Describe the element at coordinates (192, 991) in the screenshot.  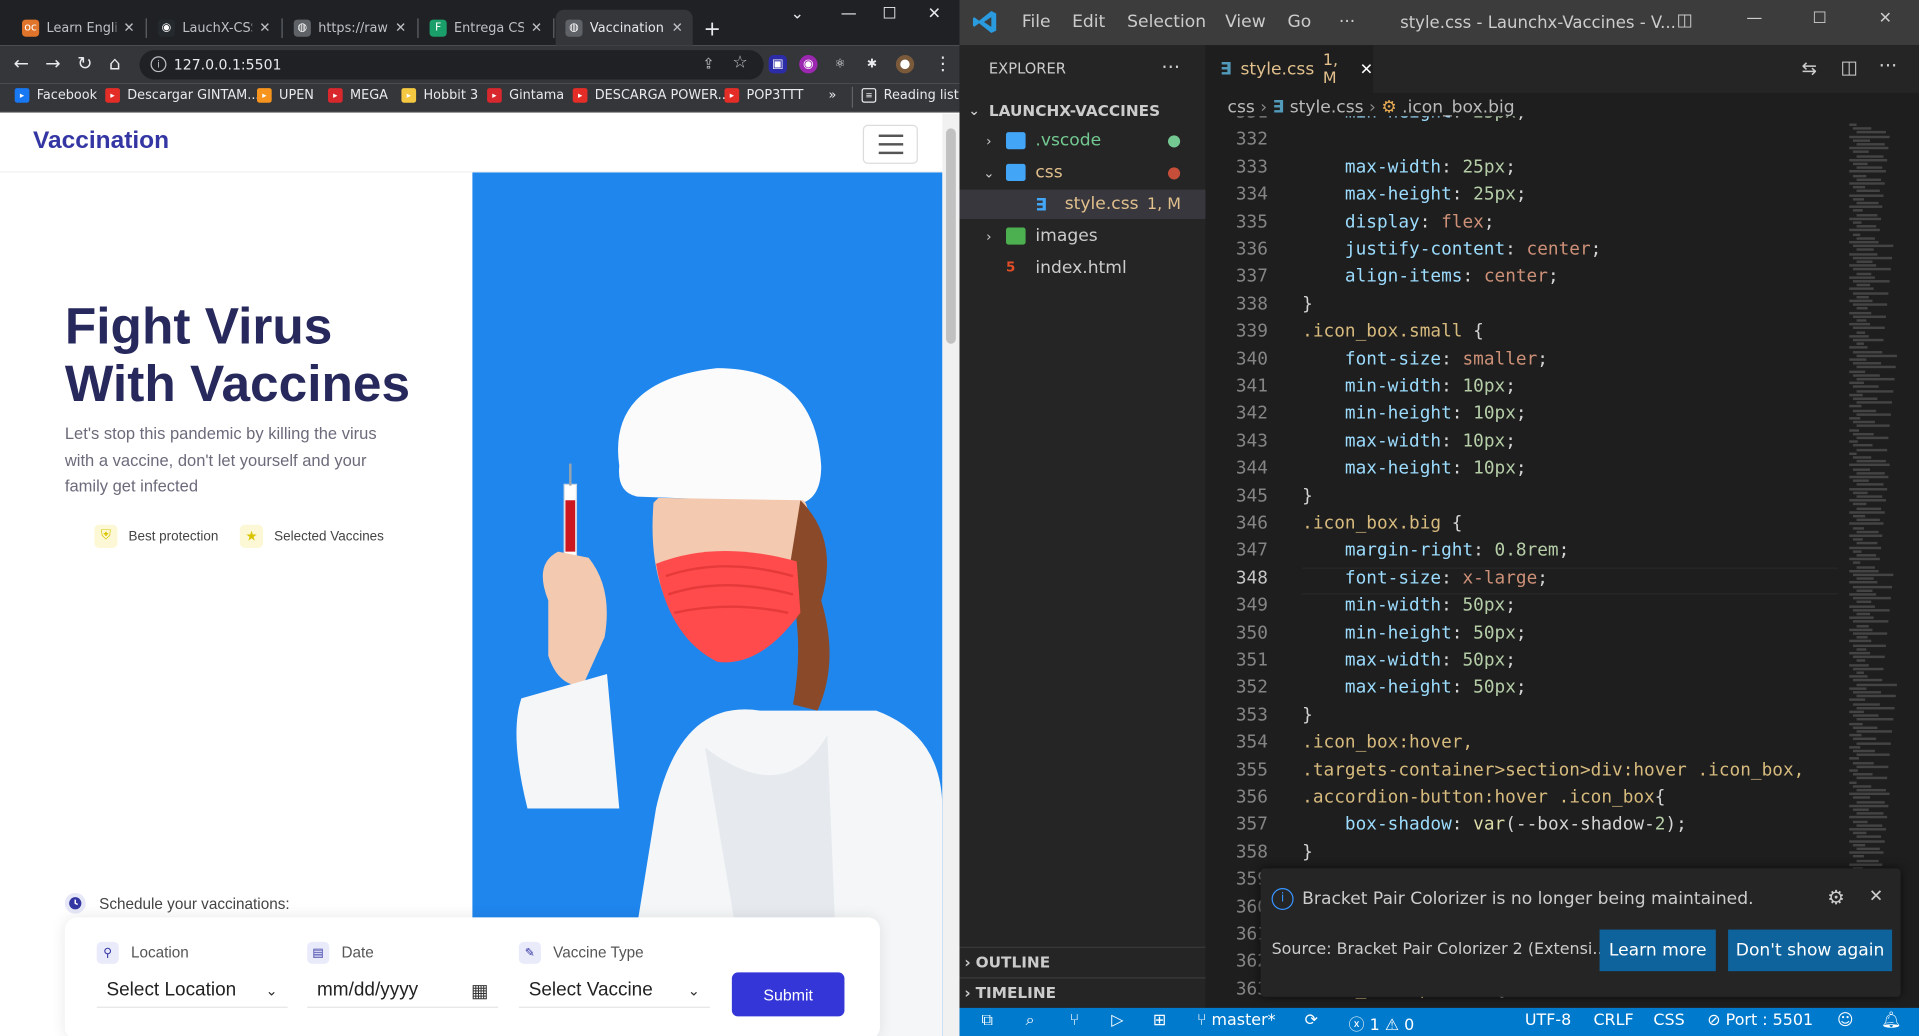
I see `location-select: Select Location ⌄` at that location.